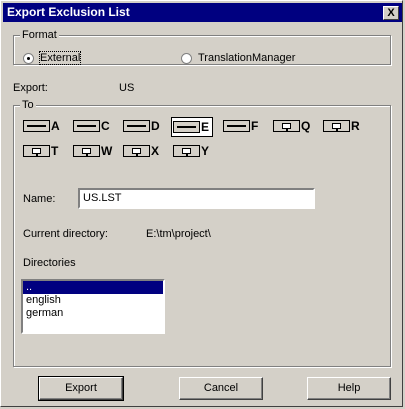  What do you see at coordinates (28, 105) in the screenshot?
I see `to-legend: To` at bounding box center [28, 105].